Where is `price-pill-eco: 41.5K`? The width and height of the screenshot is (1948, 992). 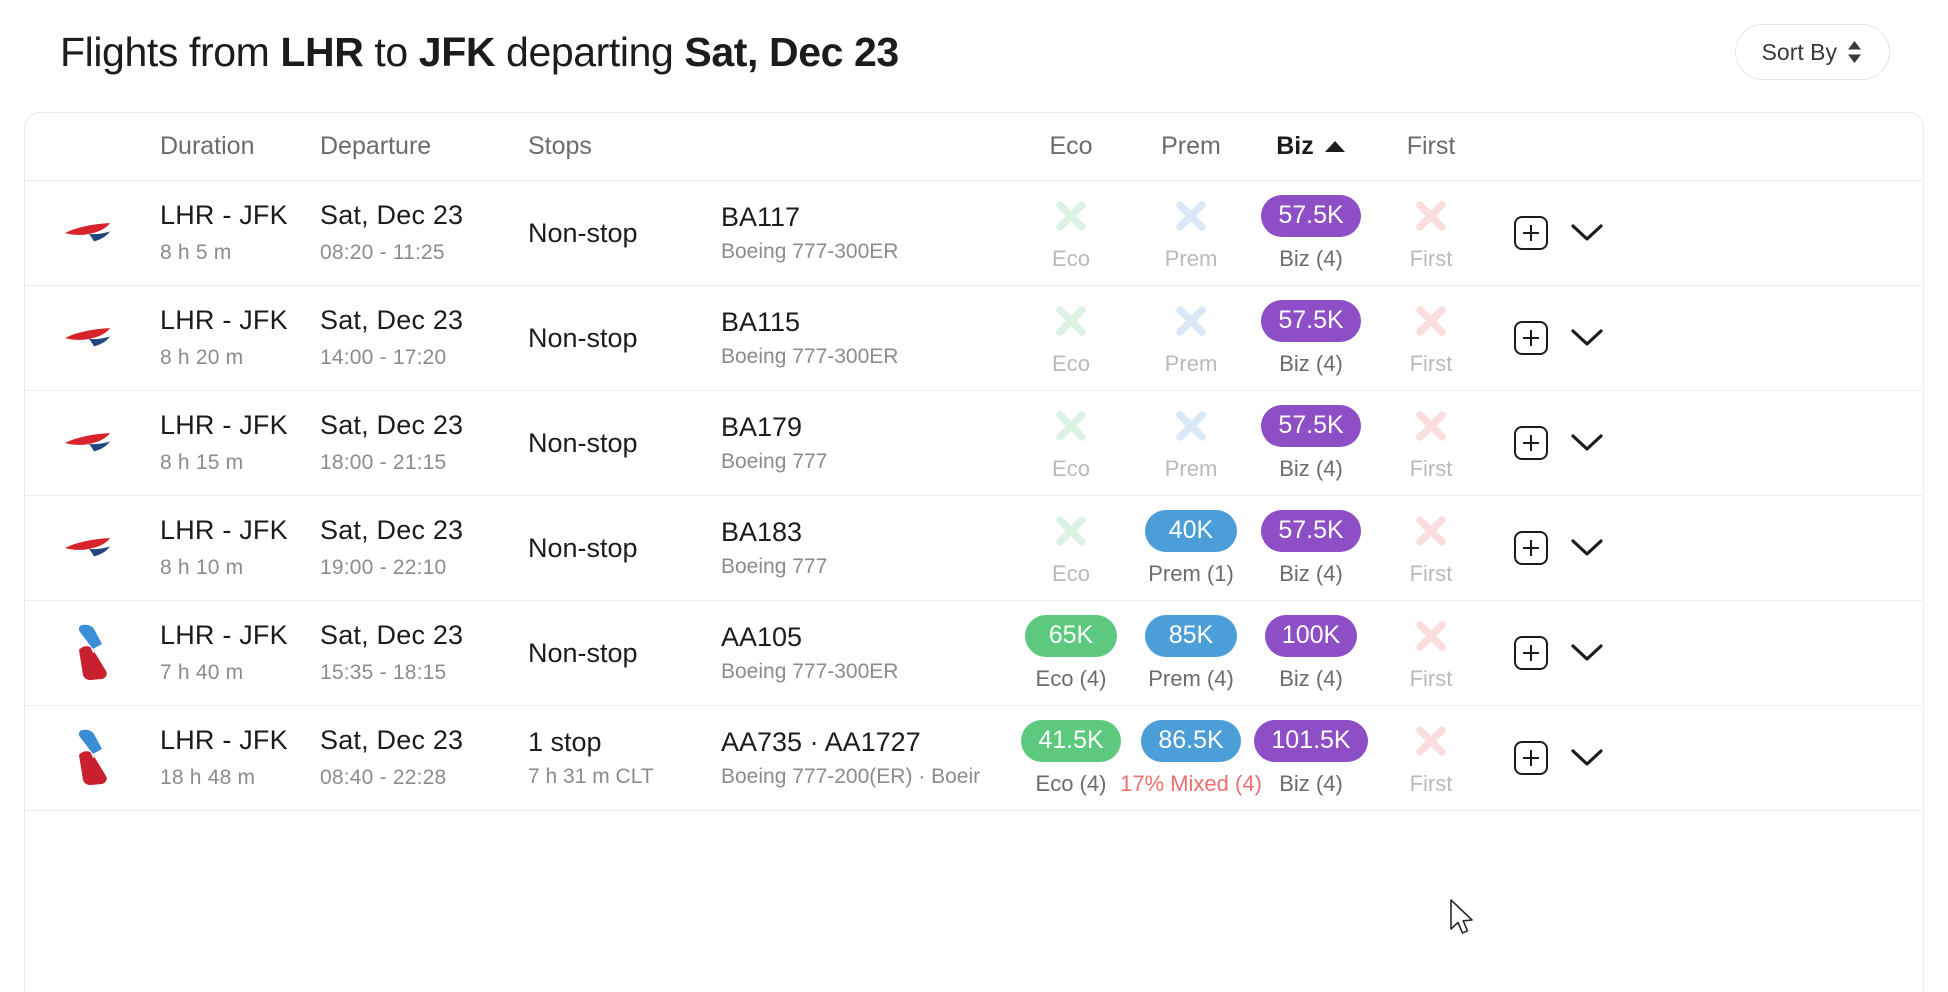 price-pill-eco: 41.5K is located at coordinates (1071, 740).